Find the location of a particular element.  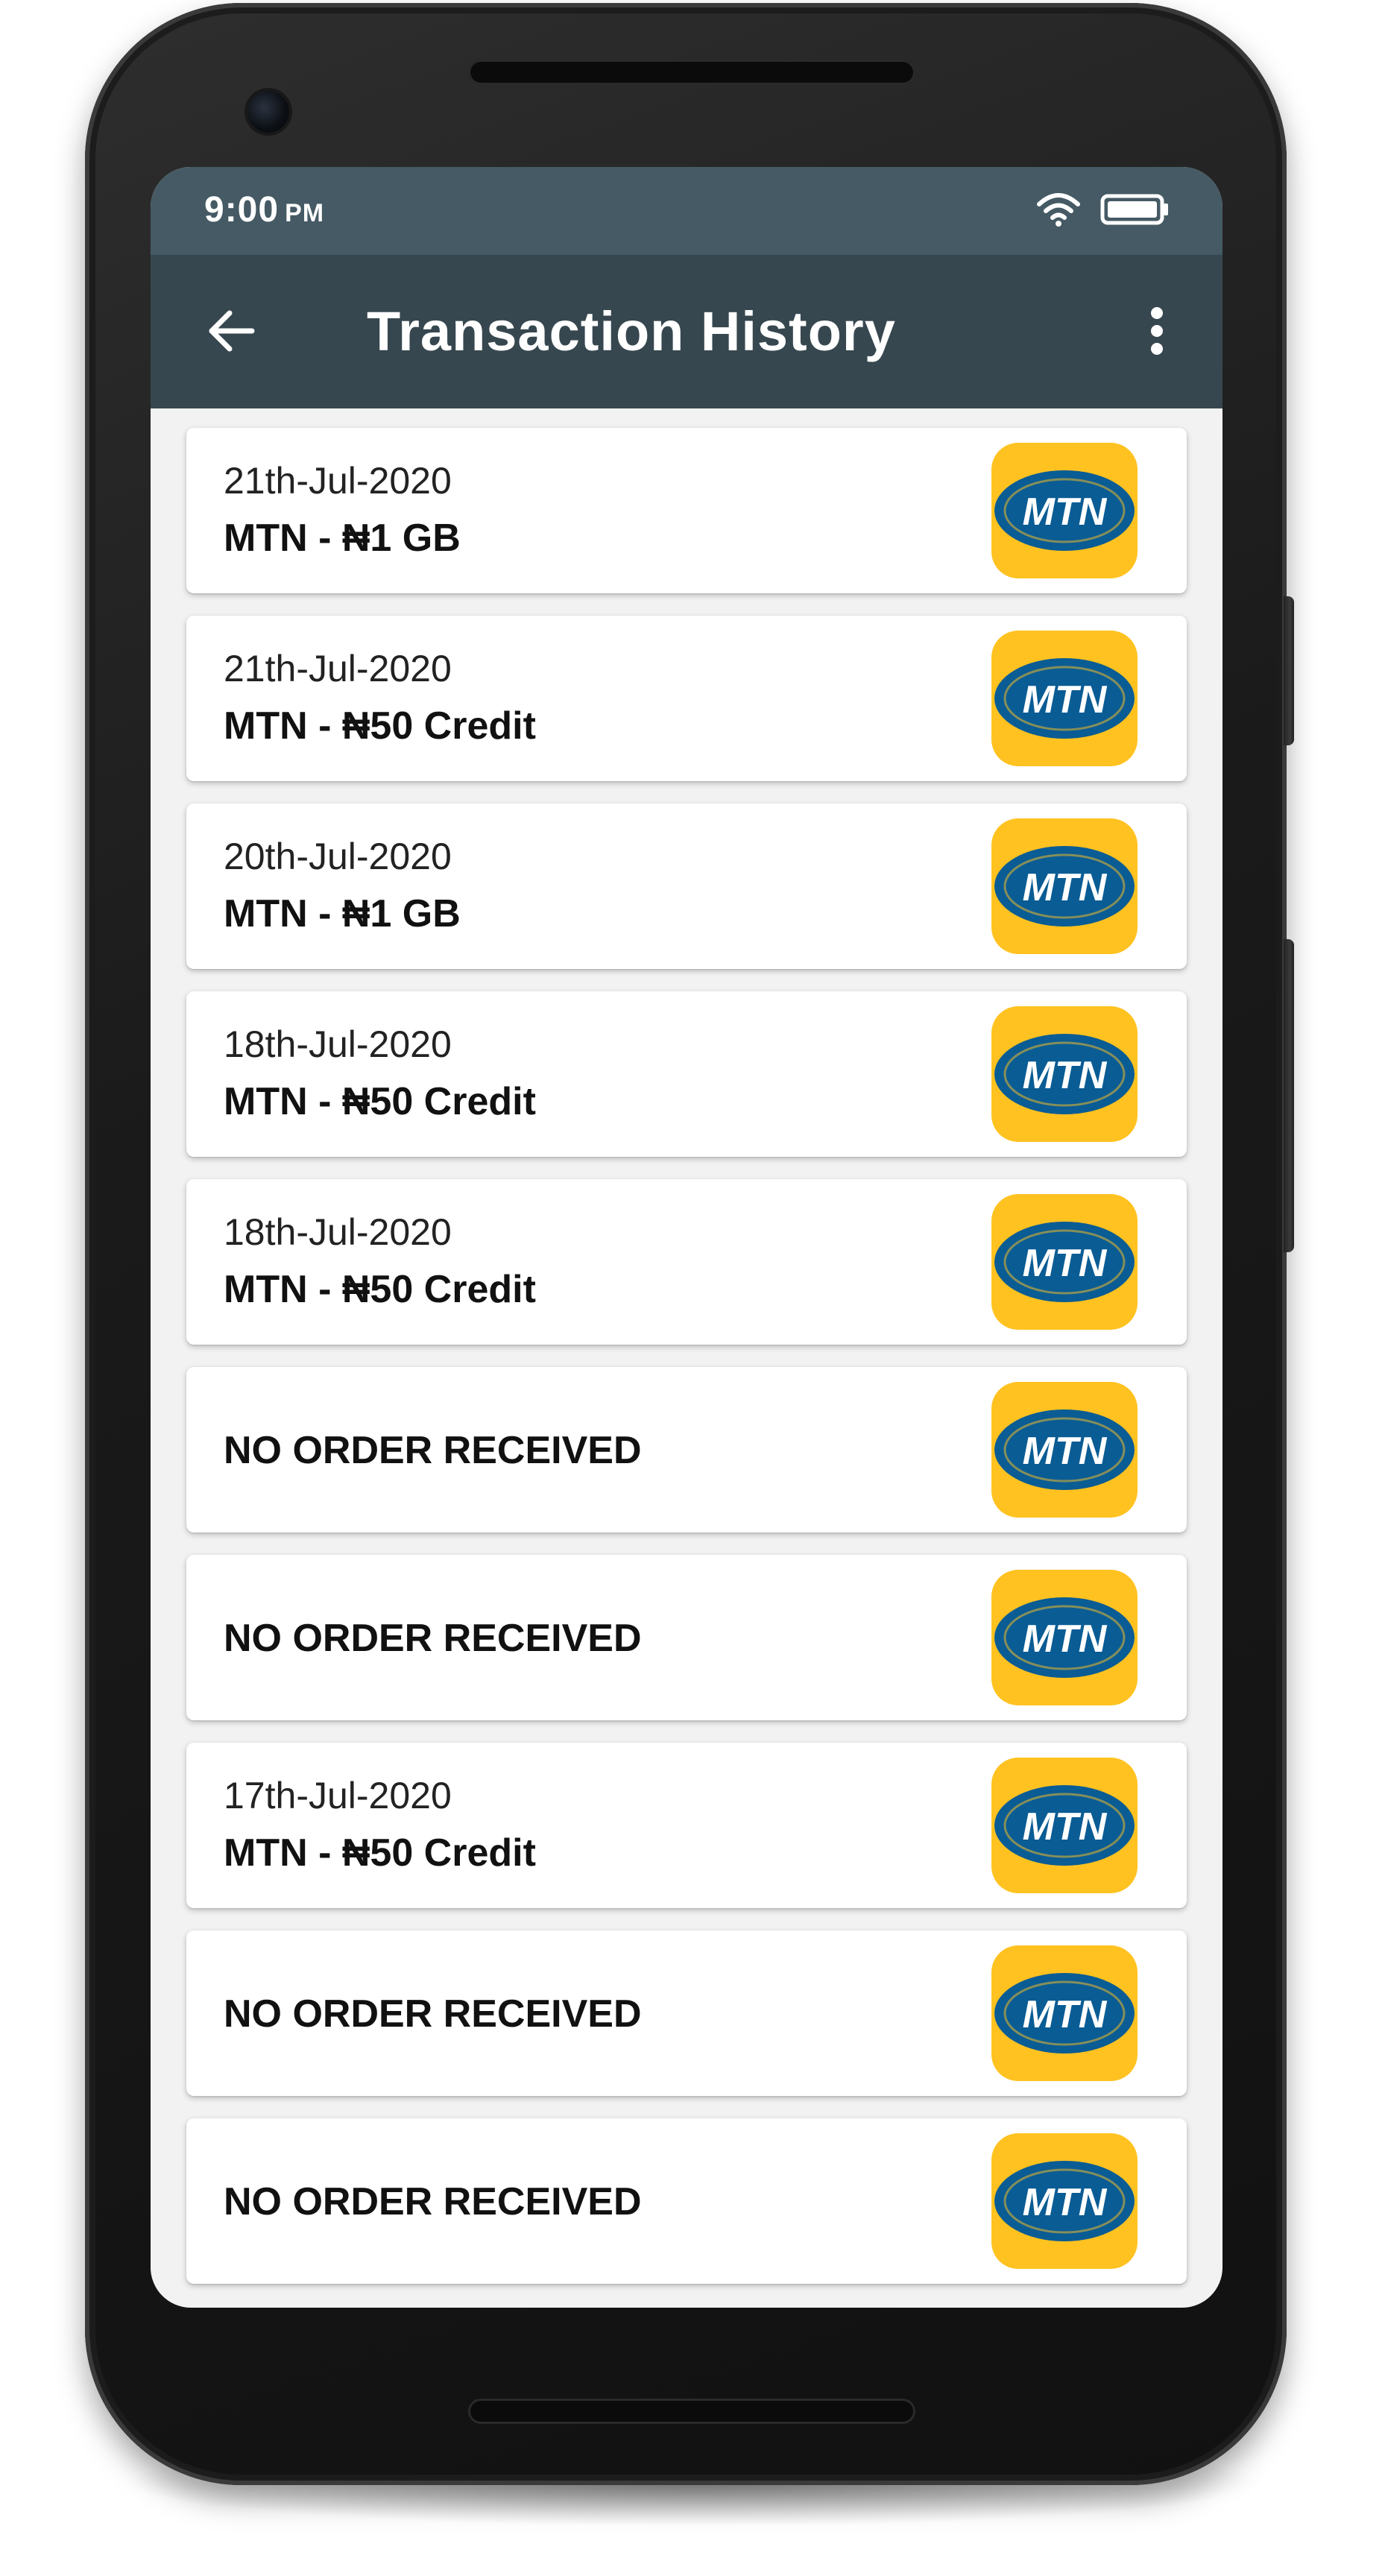

more-vert-icon is located at coordinates (1157, 333).